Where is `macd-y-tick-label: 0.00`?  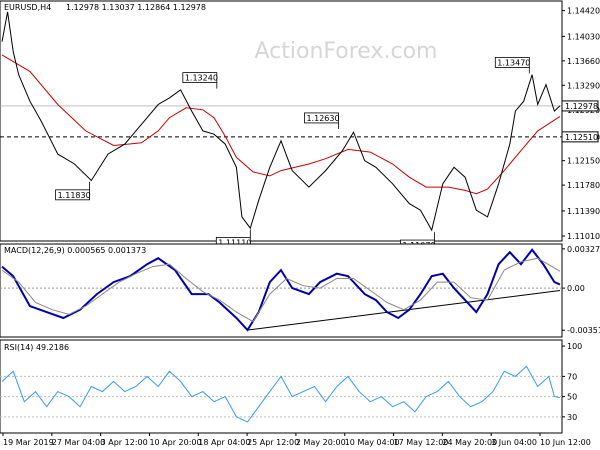
macd-y-tick-label: 0.00 is located at coordinates (576, 288).